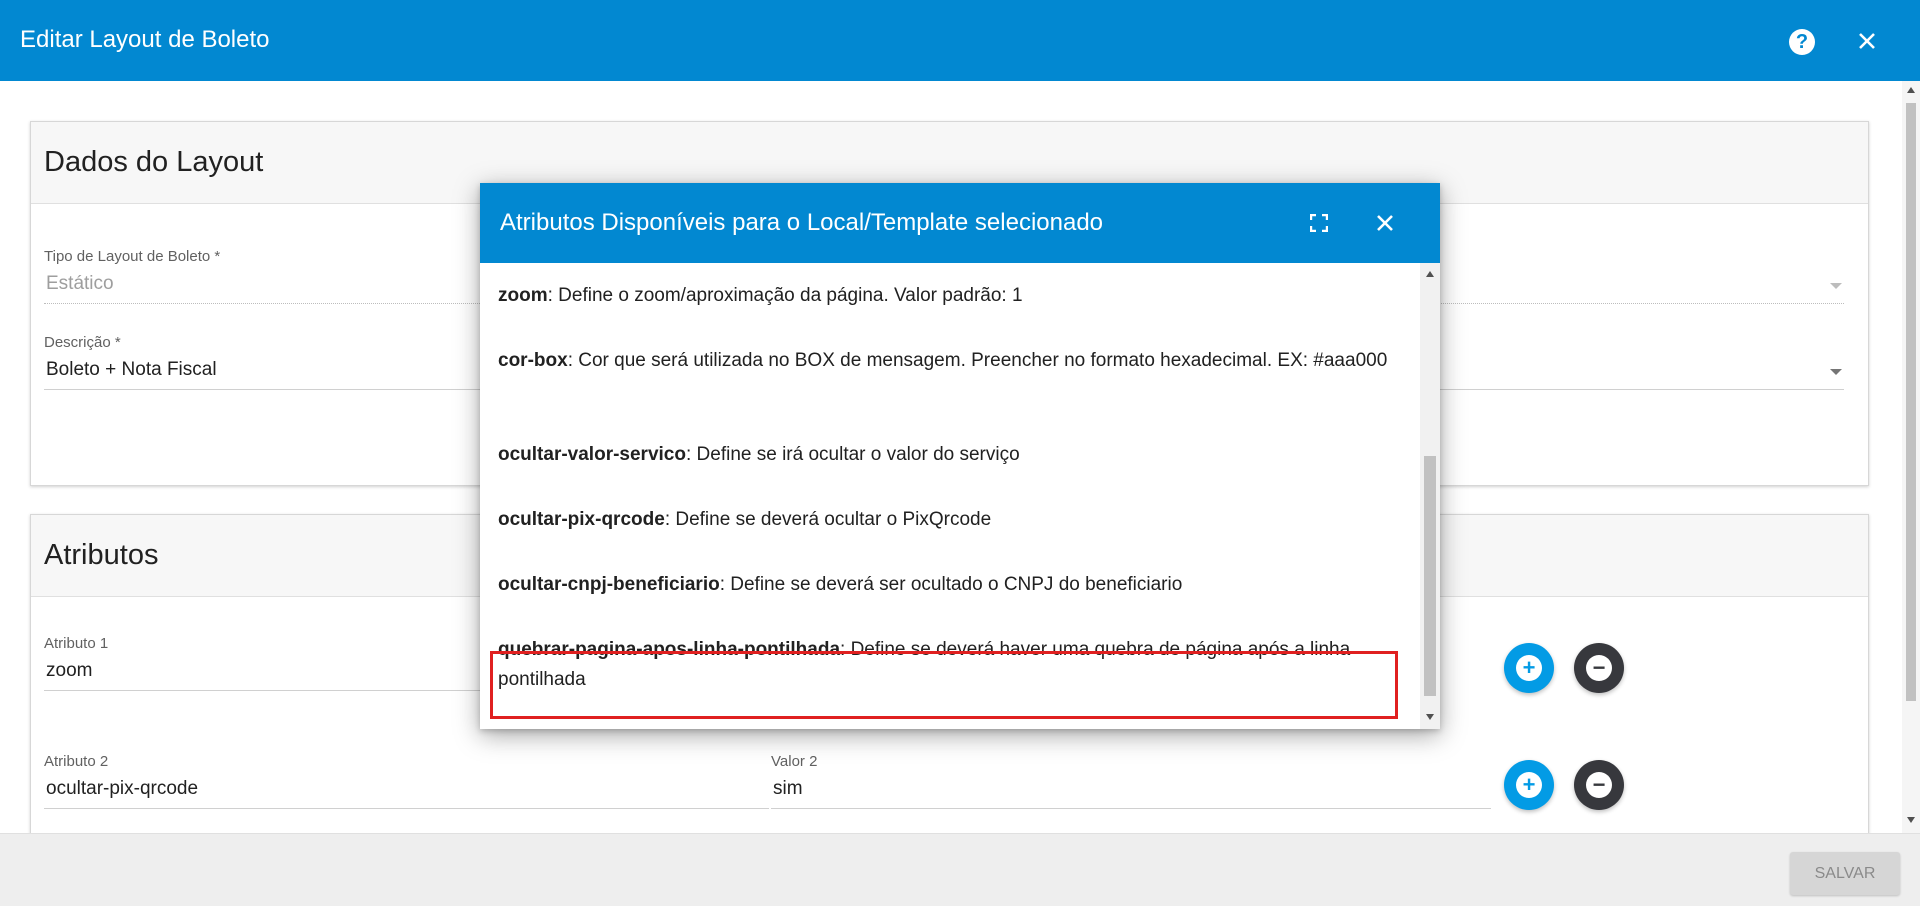  Describe the element at coordinates (828, 519) in the screenshot. I see `attribute-description: : Define se deverá ocultar o PixQrcode` at that location.